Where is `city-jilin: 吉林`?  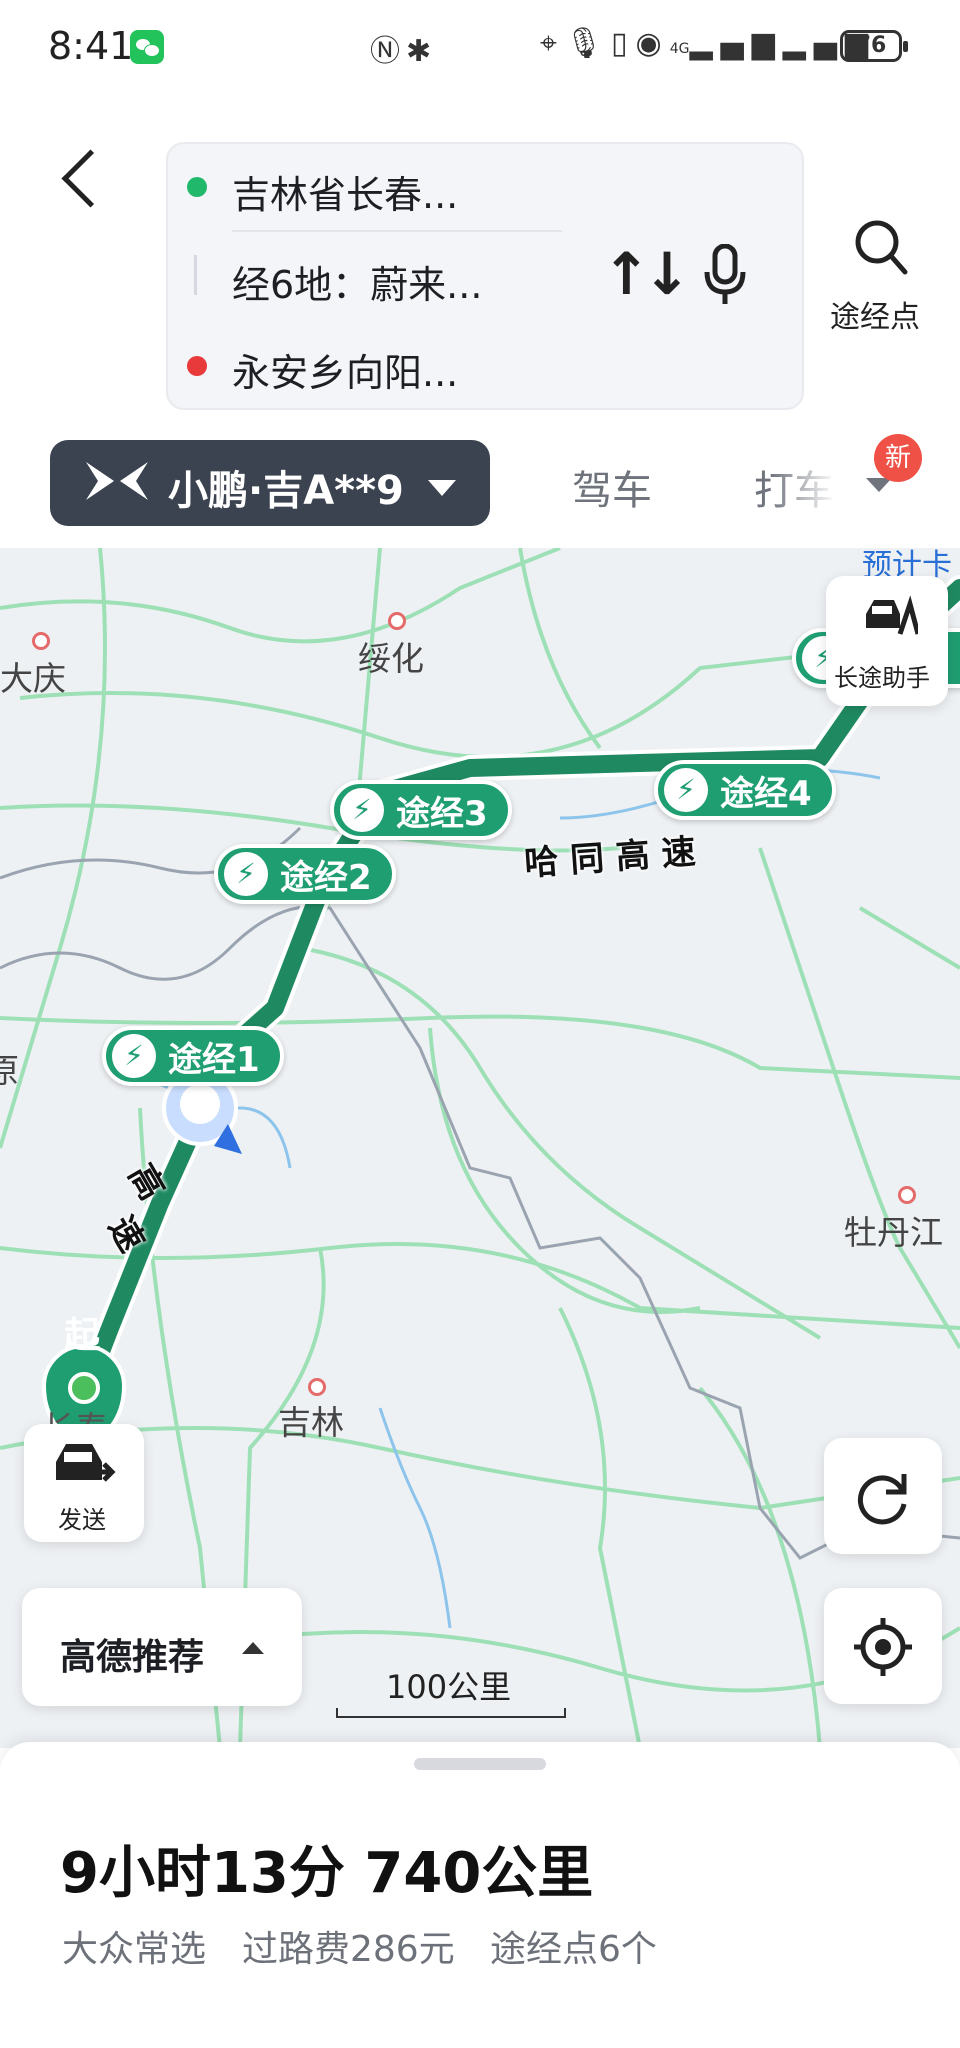
city-jilin: 吉林 is located at coordinates (311, 1420).